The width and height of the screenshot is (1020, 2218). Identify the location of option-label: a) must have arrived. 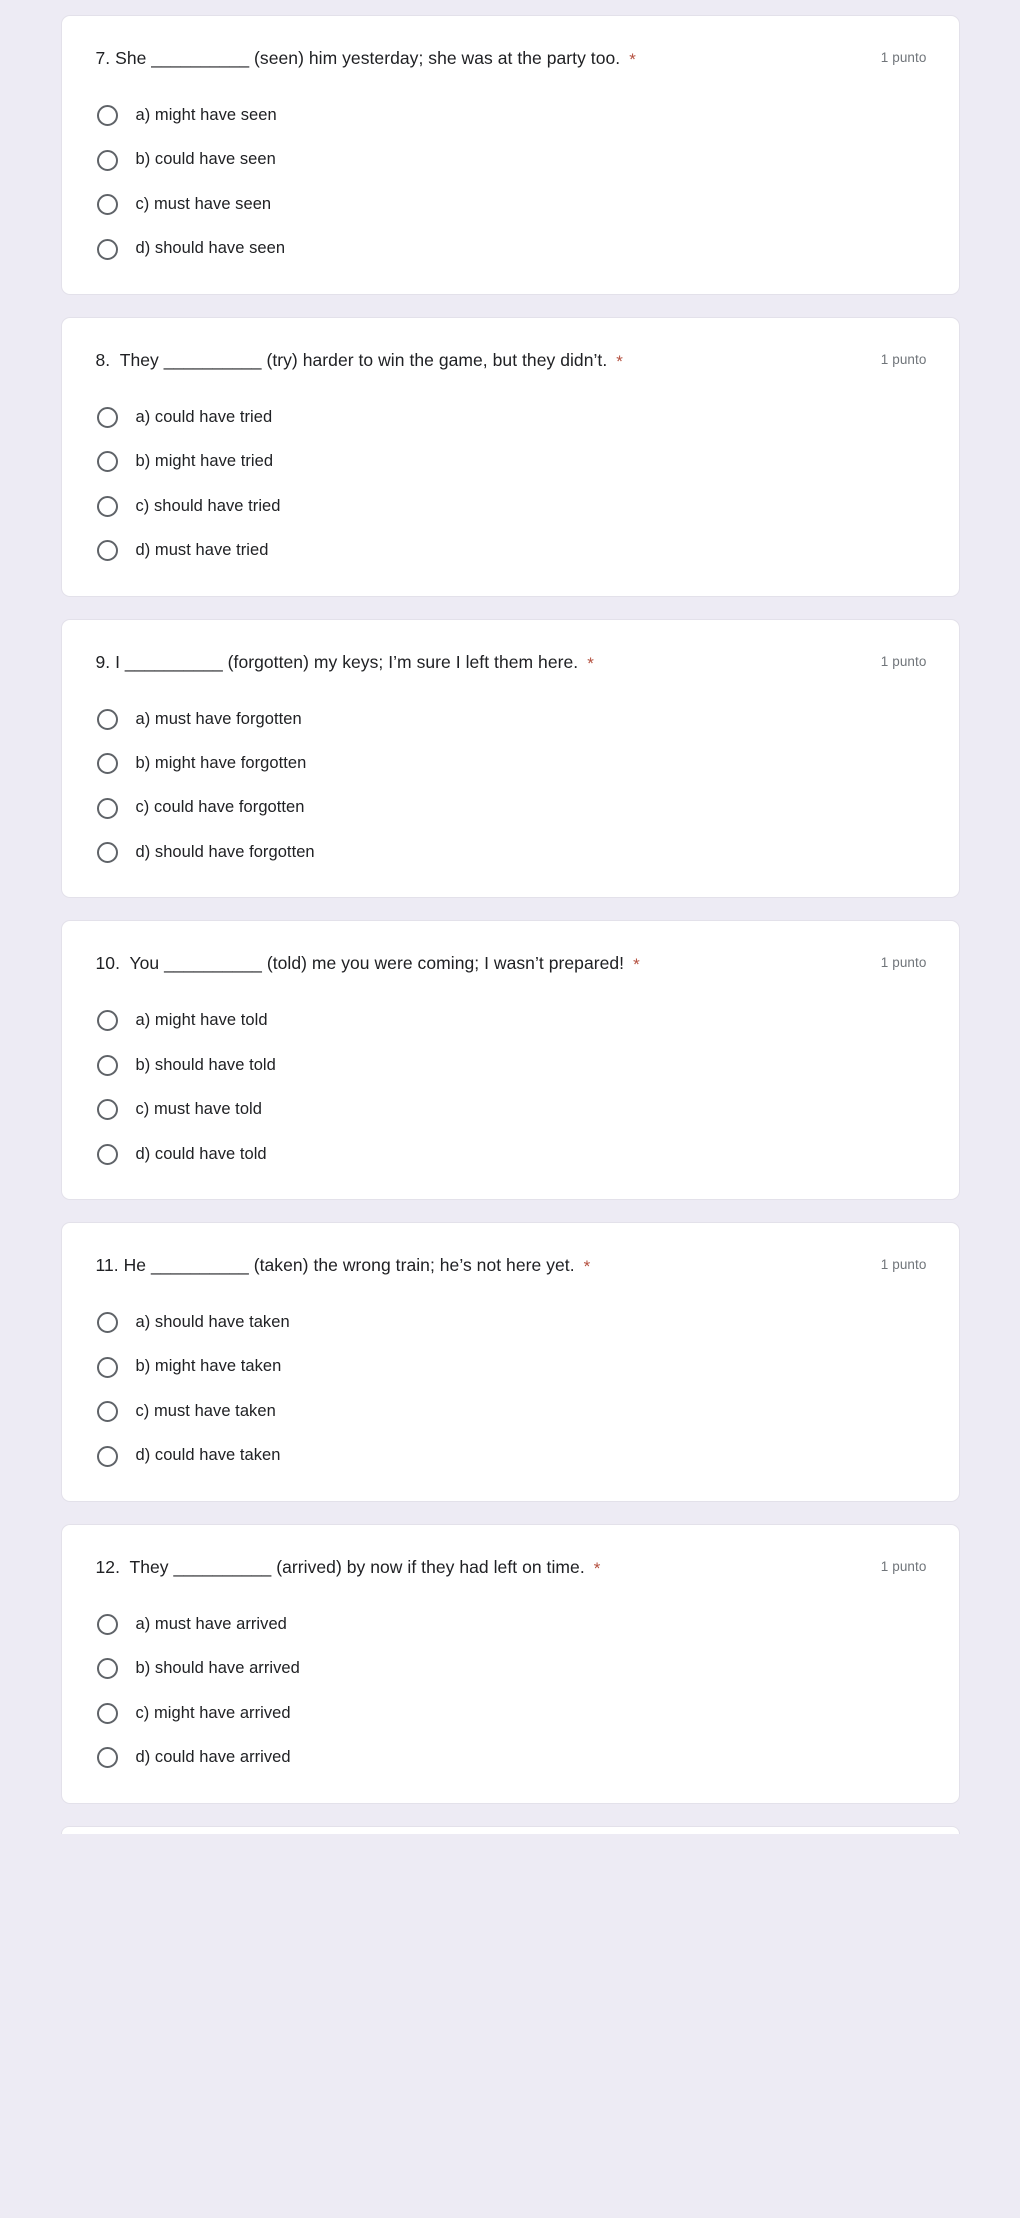
(211, 1624).